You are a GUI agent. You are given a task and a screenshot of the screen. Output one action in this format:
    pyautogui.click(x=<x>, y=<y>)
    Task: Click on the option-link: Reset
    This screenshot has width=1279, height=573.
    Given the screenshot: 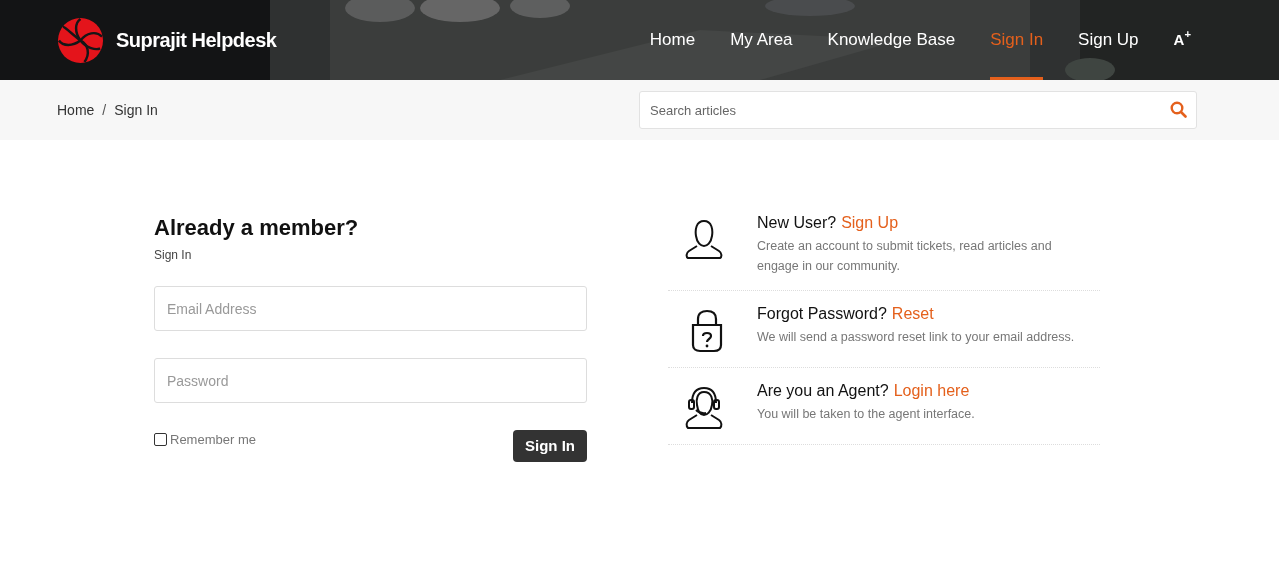 What is the action you would take?
    pyautogui.click(x=912, y=313)
    